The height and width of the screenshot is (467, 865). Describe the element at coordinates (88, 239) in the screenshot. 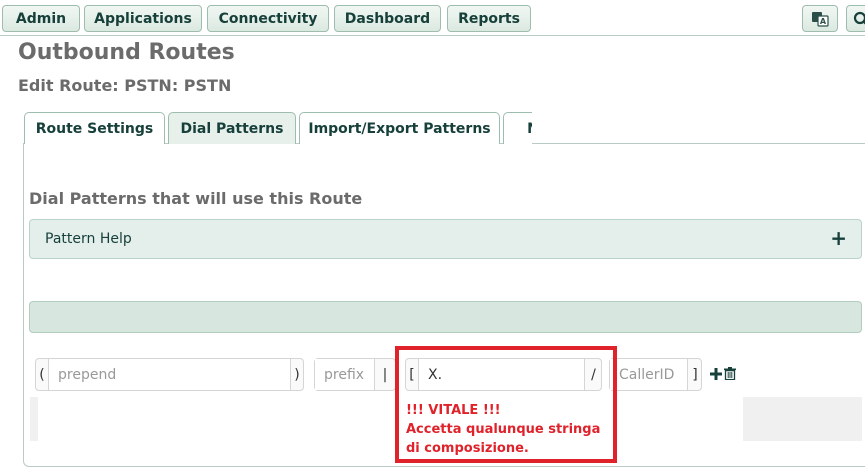

I see `pattern-help-label: Pattern Help` at that location.